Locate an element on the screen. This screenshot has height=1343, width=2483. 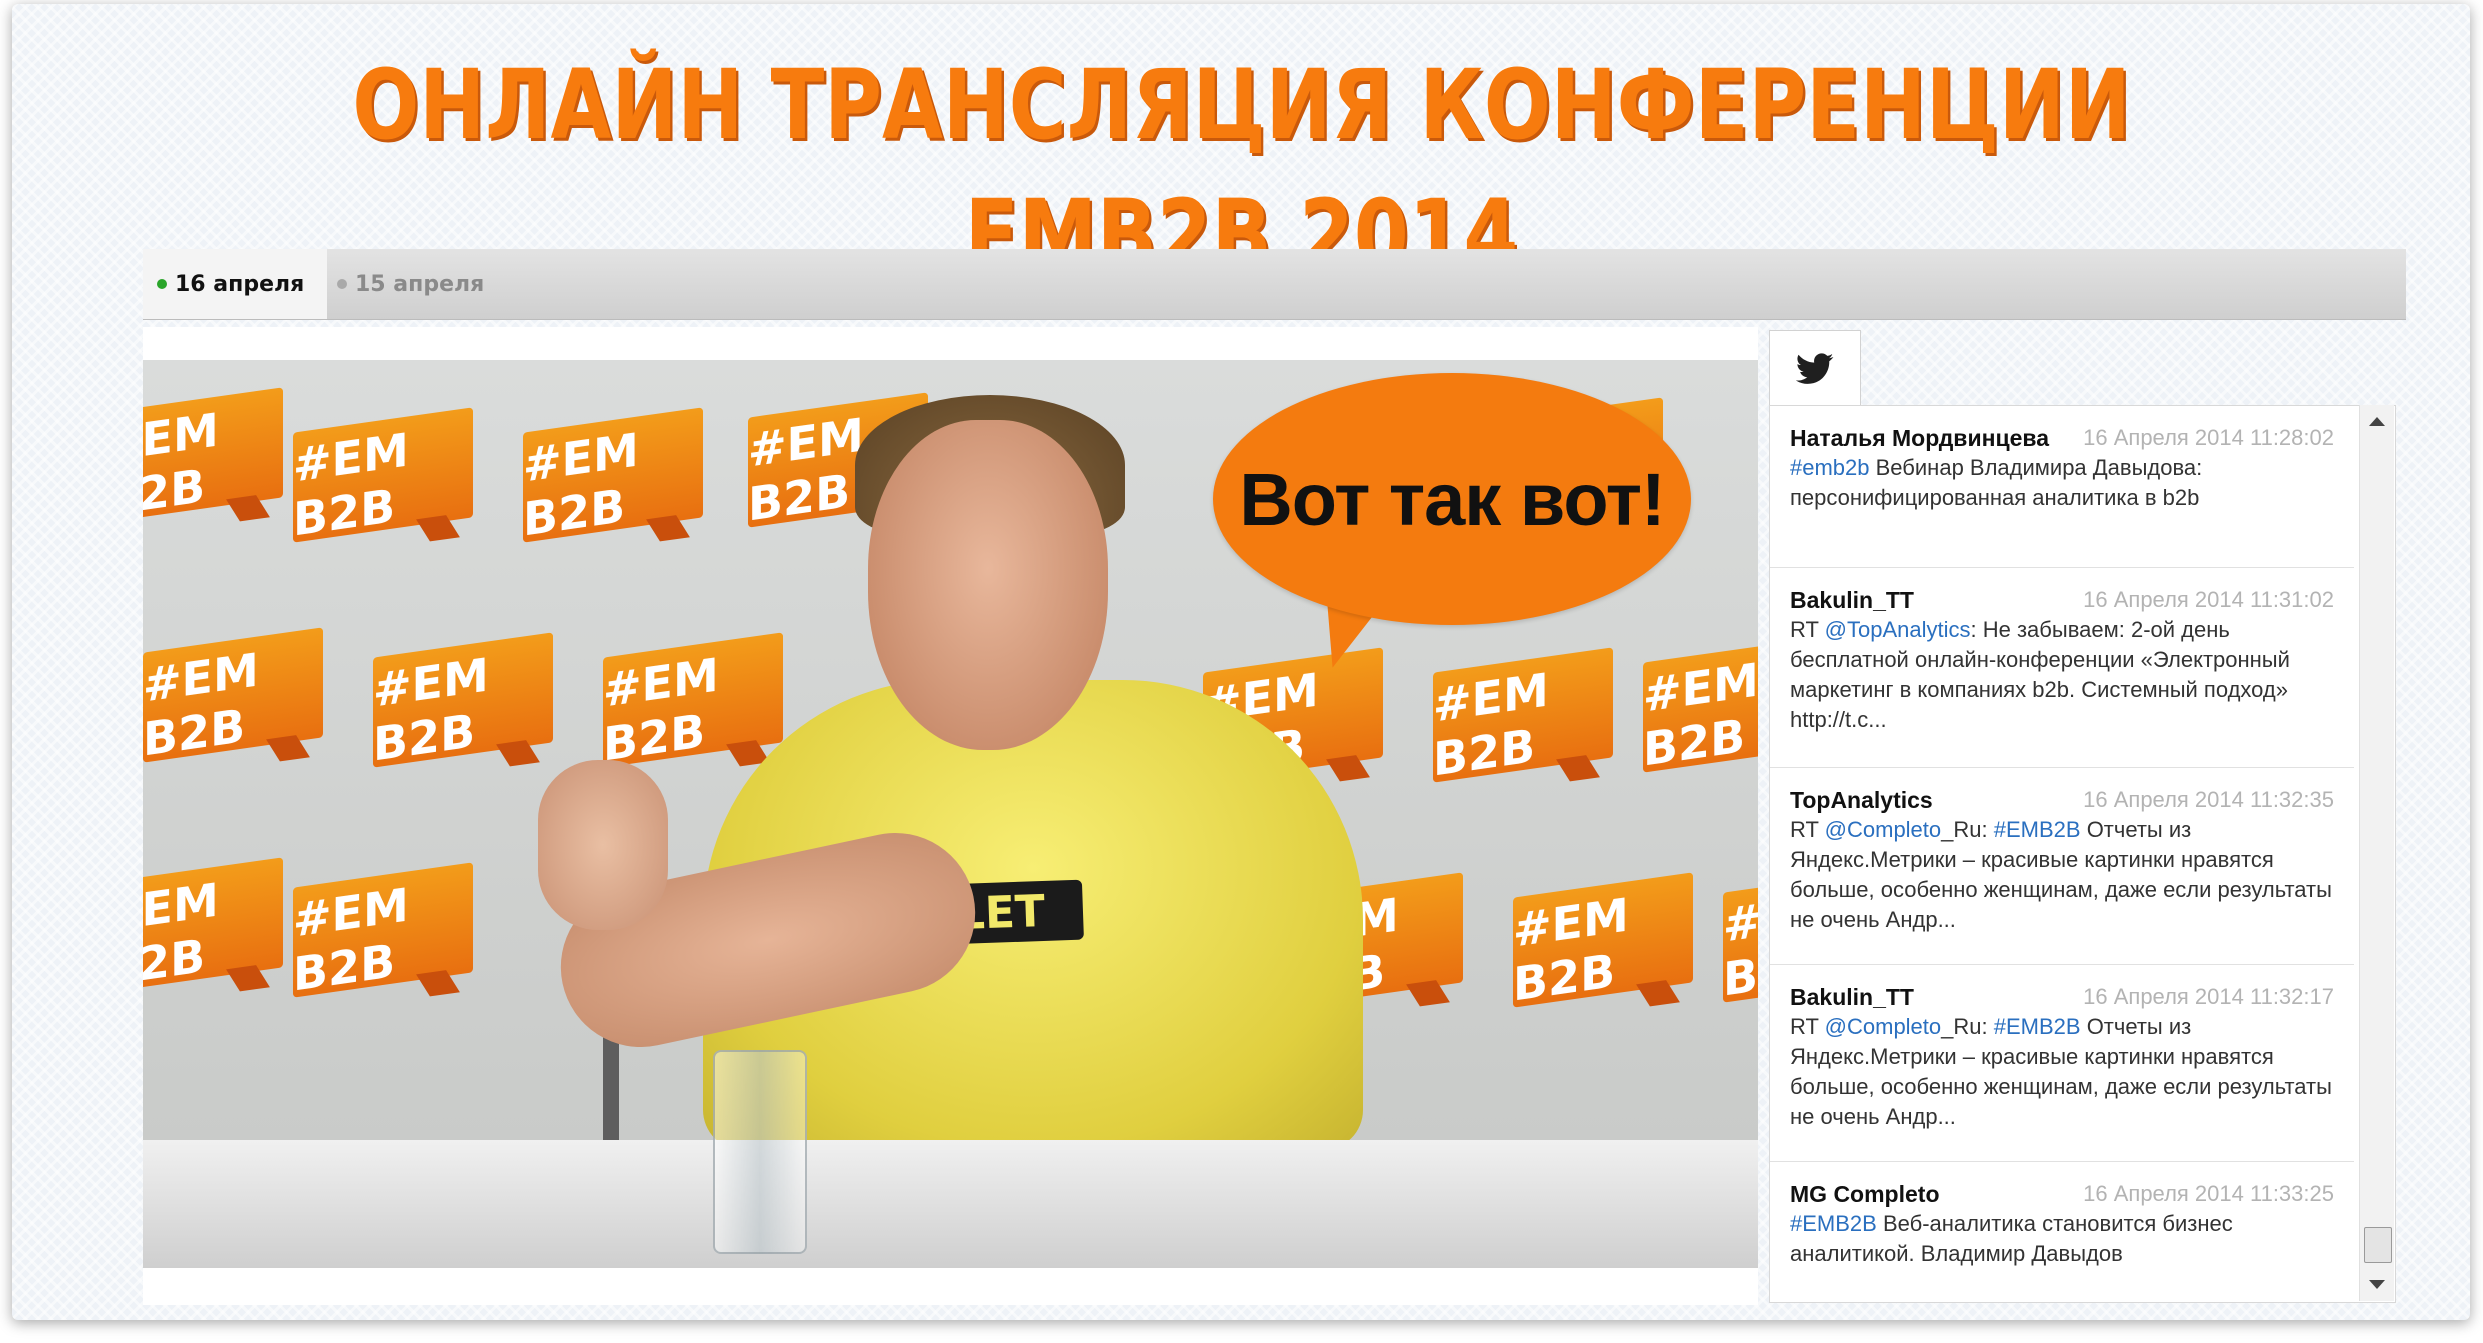
scroll-thumb is located at coordinates (2378, 1245).